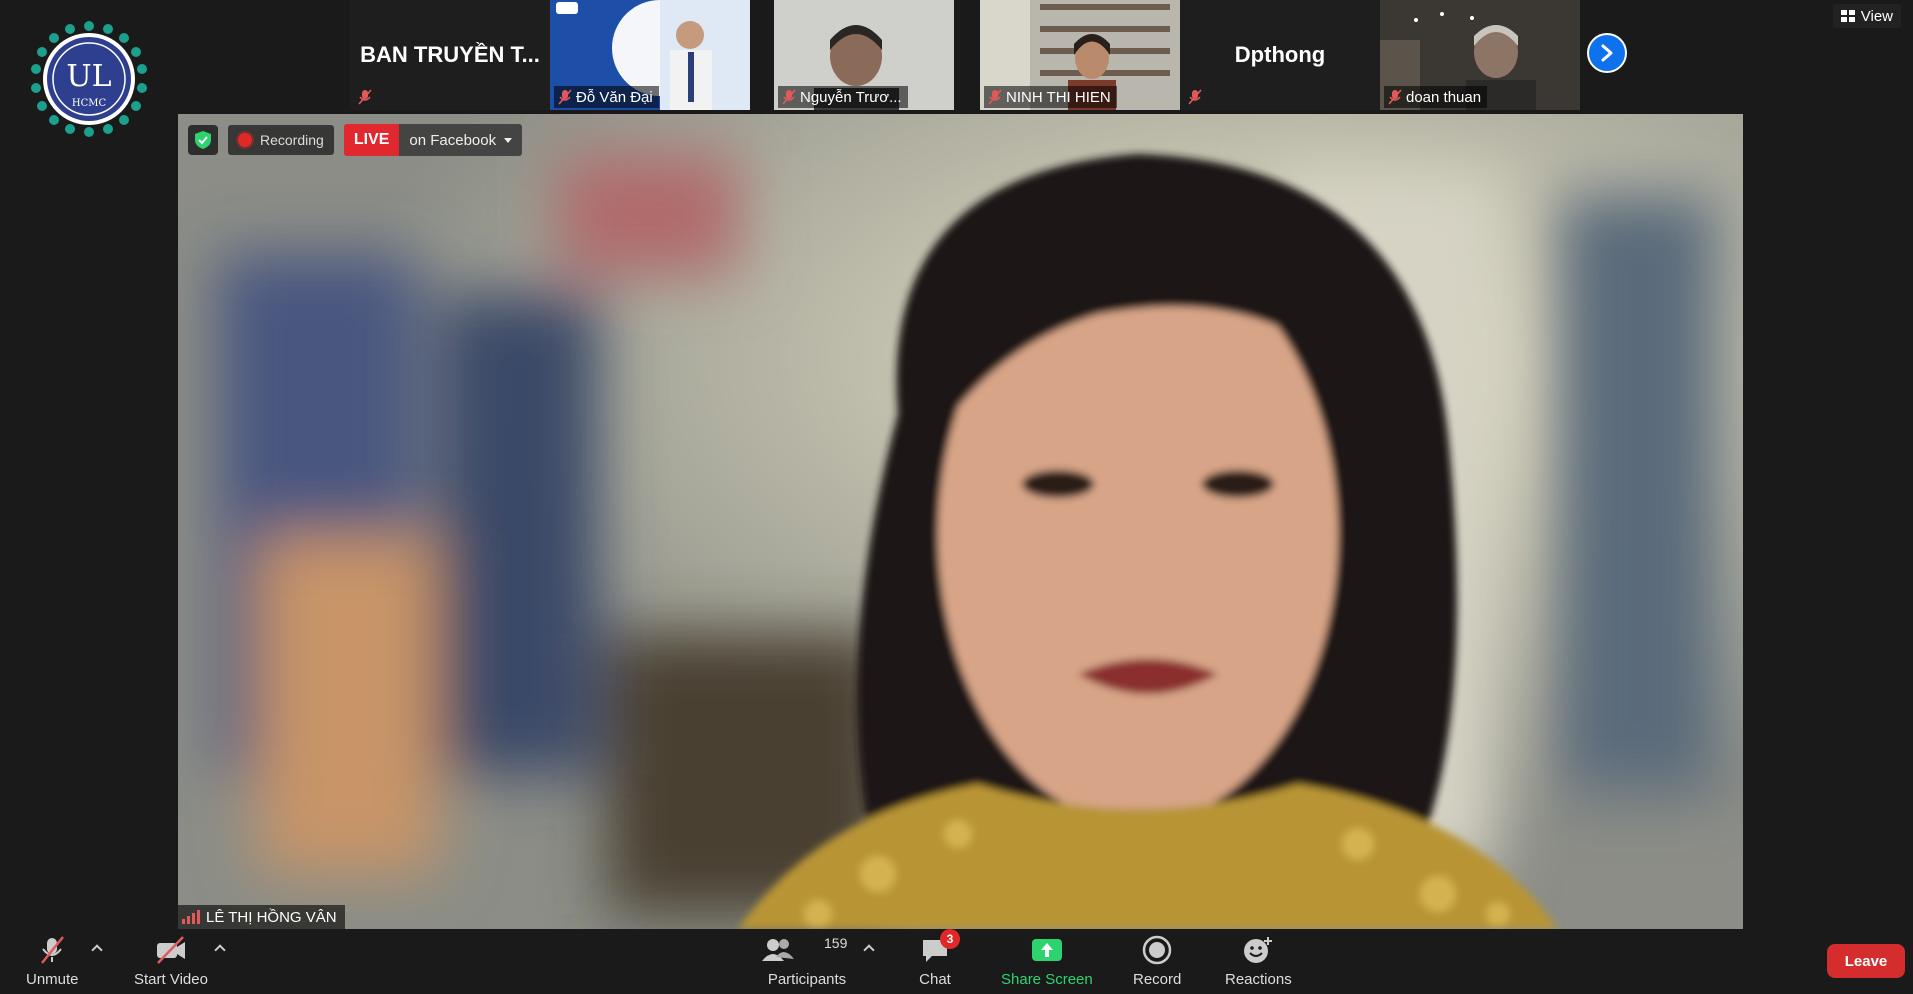  I want to click on participant-tile: Đỗ Văn Đại, so click(650, 55).